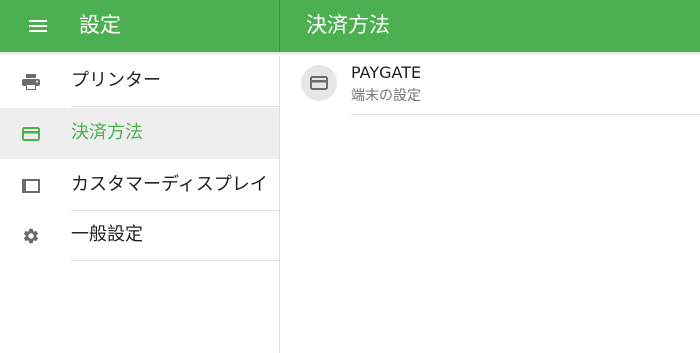 This screenshot has width=700, height=353. What do you see at coordinates (386, 96) in the screenshot?
I see `list-item-subtitle: 端末の設定` at bounding box center [386, 96].